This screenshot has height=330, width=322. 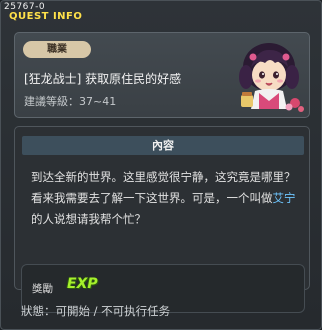 I want to click on content-heading: 內容, so click(x=163, y=145).